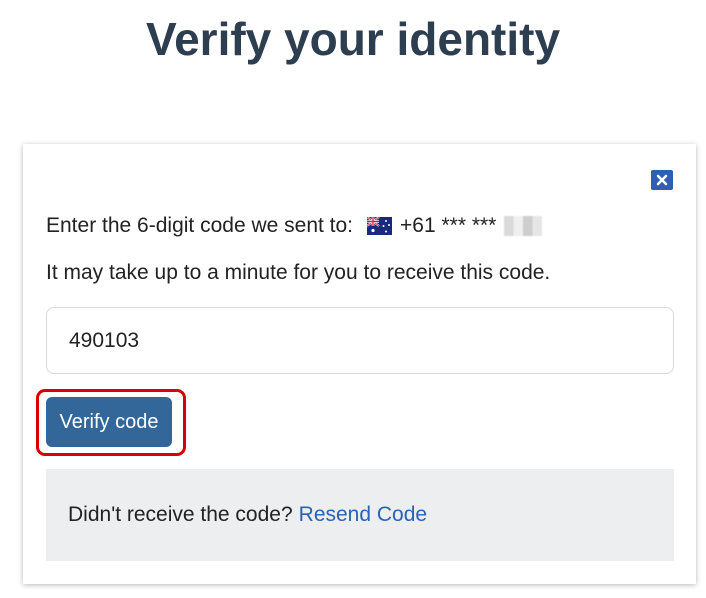 The width and height of the screenshot is (706, 598). I want to click on resend-prompt: Didn't receive the code?, so click(180, 514).